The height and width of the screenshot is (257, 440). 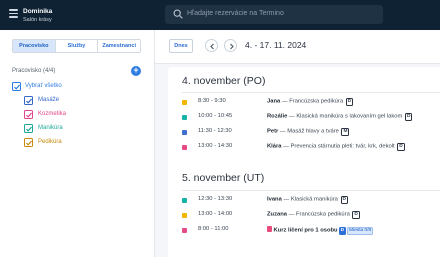 I want to click on label-manikura: Manikúra, so click(x=50, y=128).